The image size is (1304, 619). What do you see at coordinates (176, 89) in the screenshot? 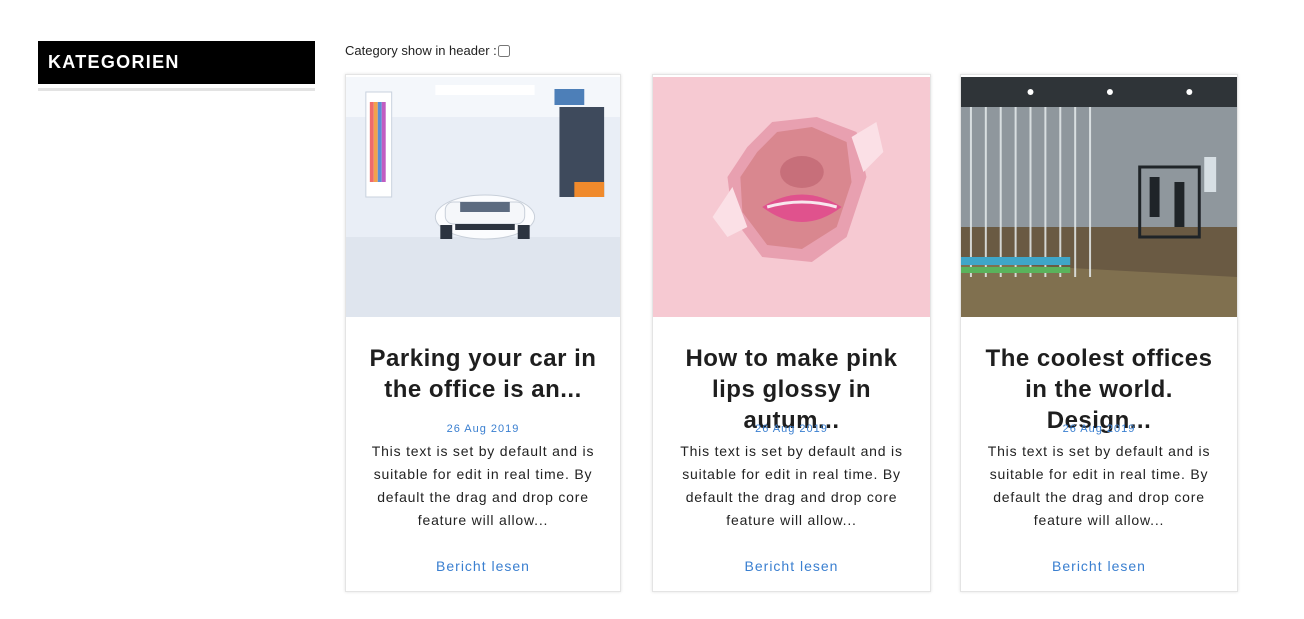
I see `sidebar-divider` at bounding box center [176, 89].